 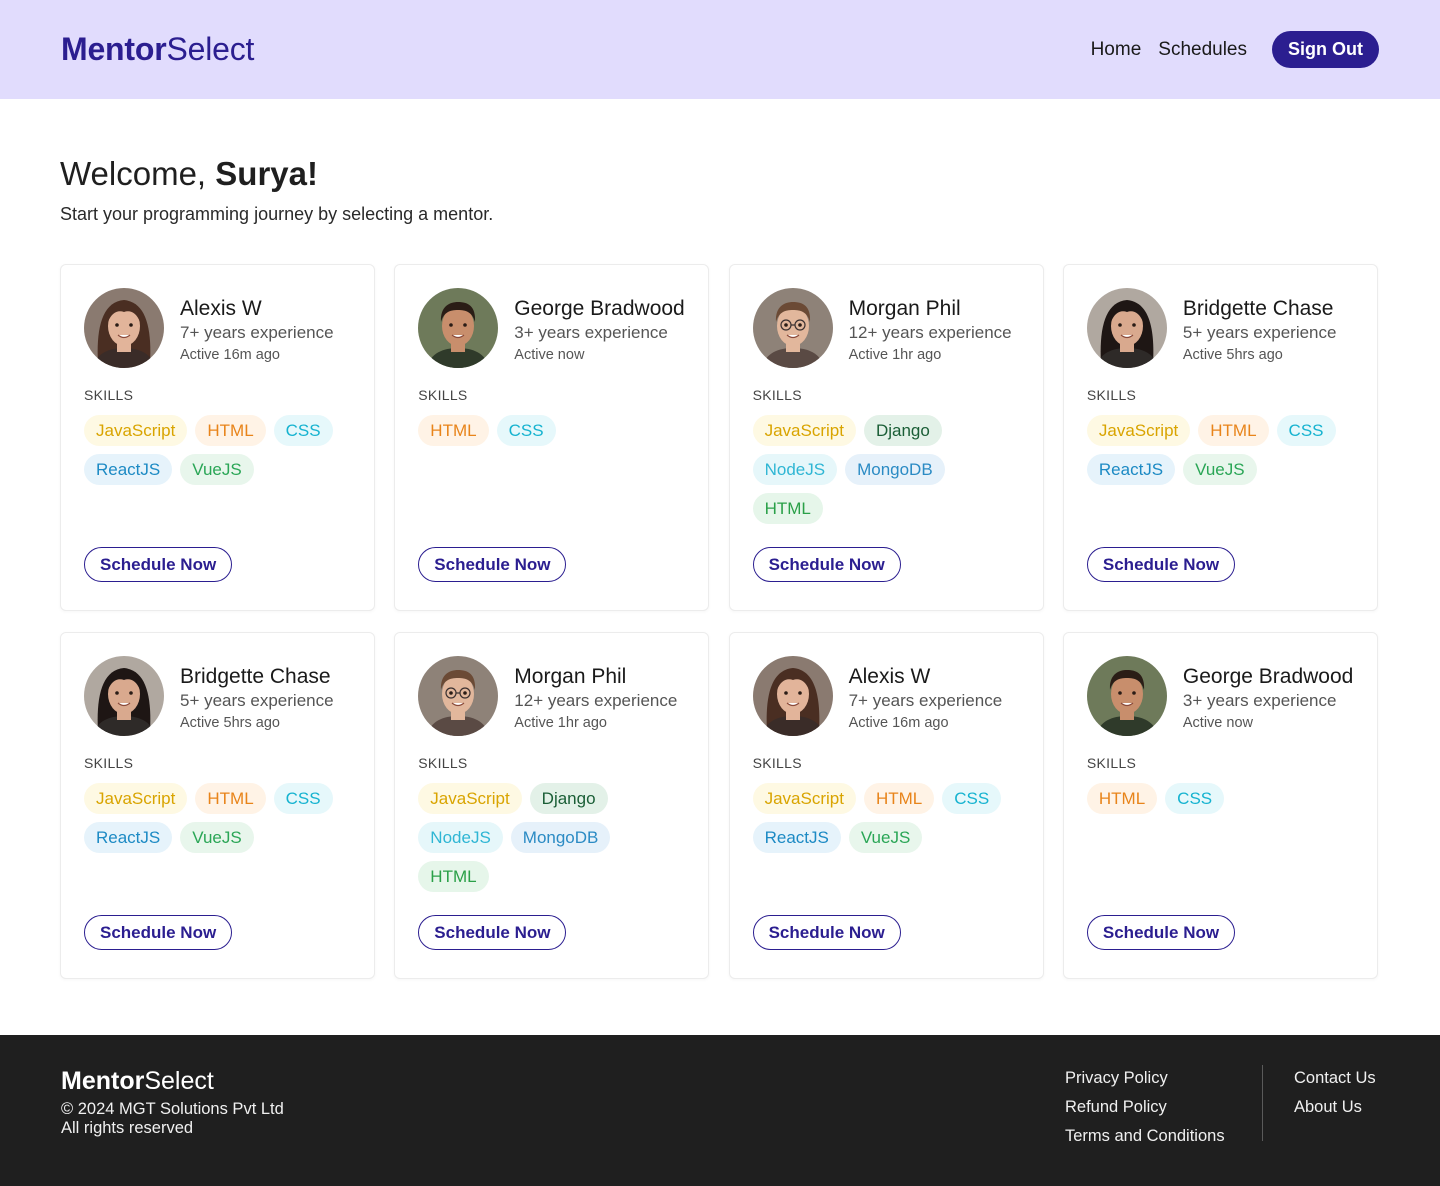 I want to click on welcome-heading: Welcome, Surya!, so click(x=189, y=174).